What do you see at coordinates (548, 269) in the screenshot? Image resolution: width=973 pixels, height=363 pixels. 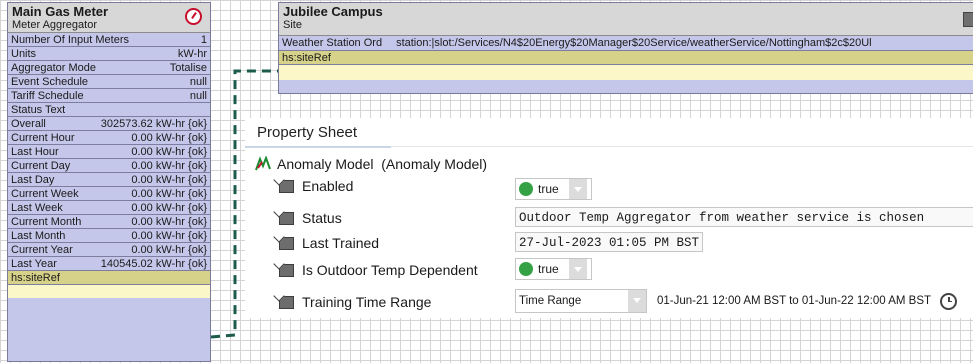 I see `outdoor-temp-value: true` at bounding box center [548, 269].